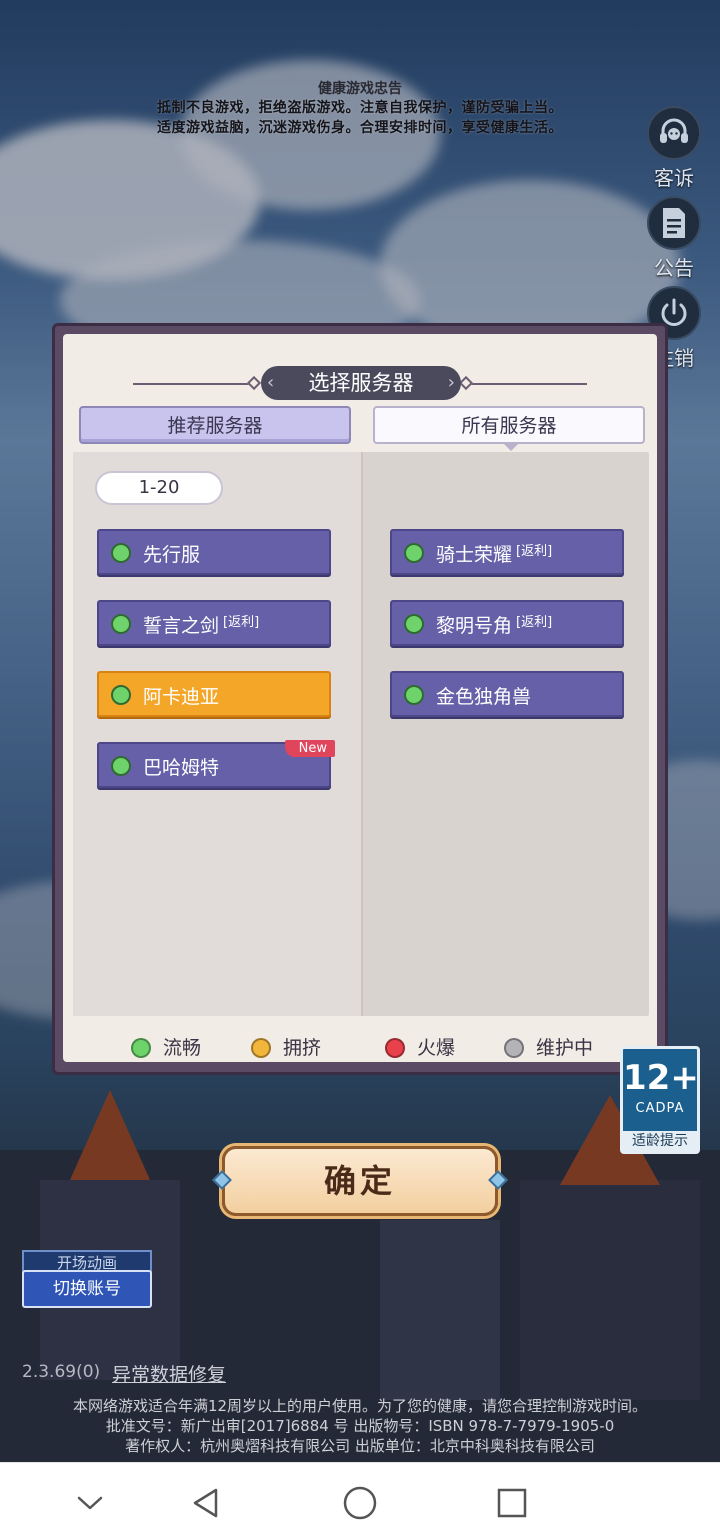 This screenshot has width=720, height=1540. I want to click on health-notice-line: 抵制不良游戏，拒绝盗版游戏。注意自我保护，谨防受骗上当。, so click(360, 108).